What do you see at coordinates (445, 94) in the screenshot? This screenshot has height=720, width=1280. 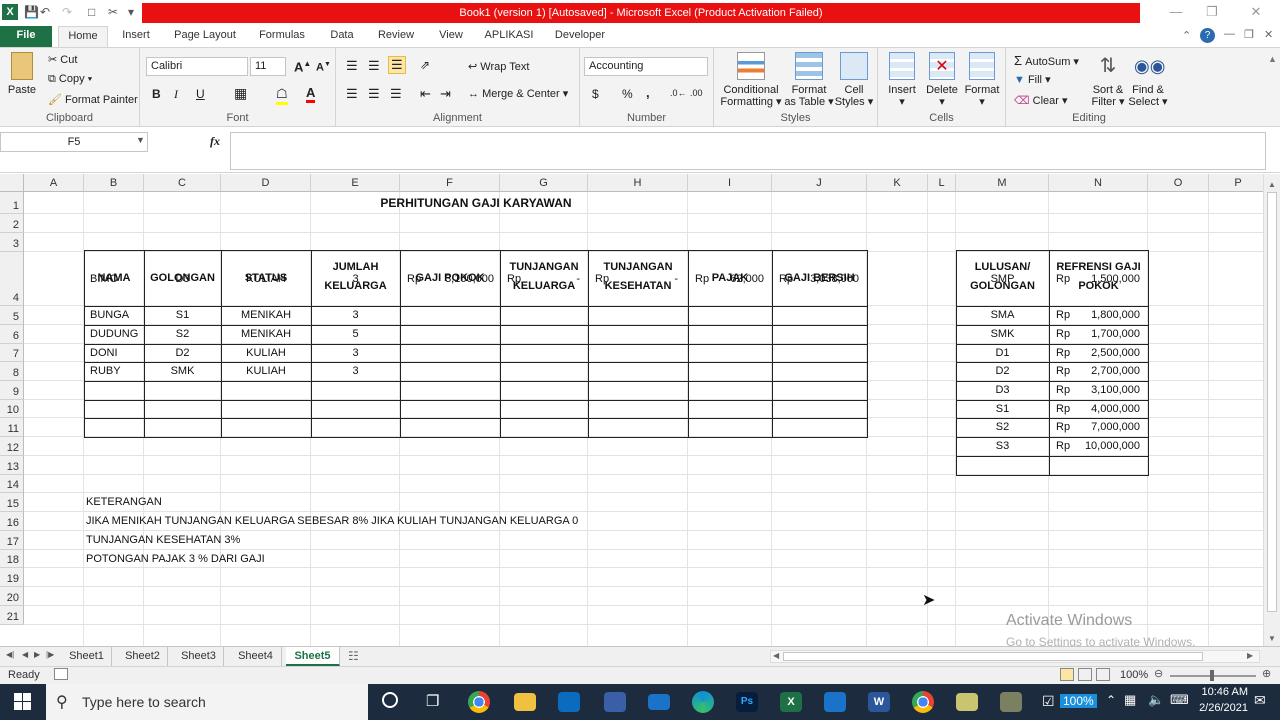 I see `increase-indent-icon: ⇥` at bounding box center [445, 94].